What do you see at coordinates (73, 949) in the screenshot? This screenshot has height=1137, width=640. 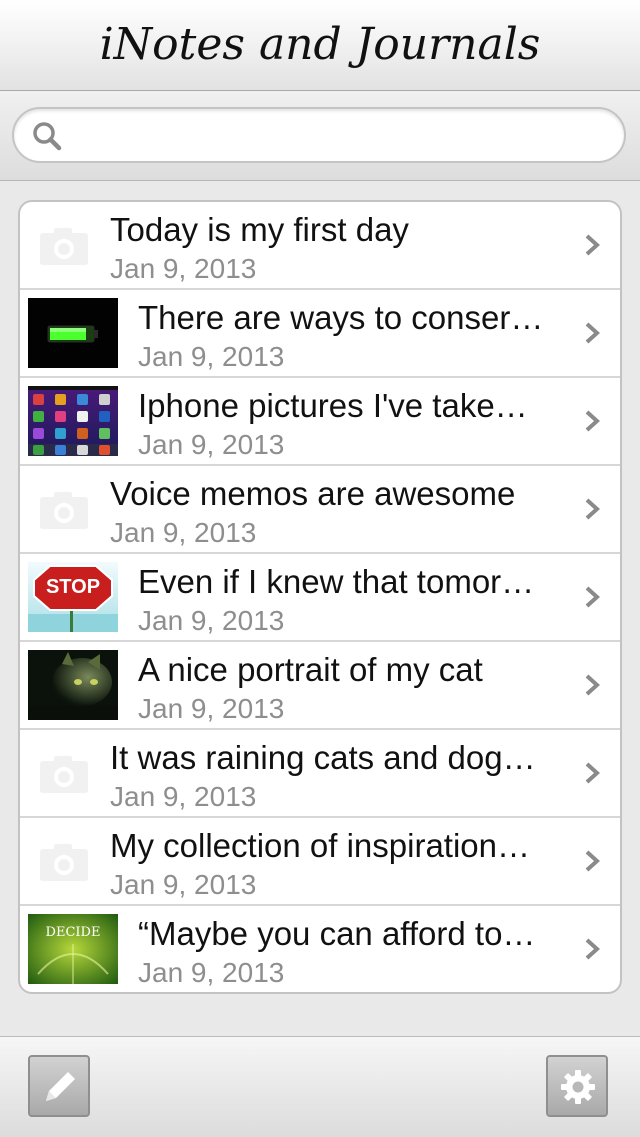 I see `decide-thumbnail: DECIDE` at bounding box center [73, 949].